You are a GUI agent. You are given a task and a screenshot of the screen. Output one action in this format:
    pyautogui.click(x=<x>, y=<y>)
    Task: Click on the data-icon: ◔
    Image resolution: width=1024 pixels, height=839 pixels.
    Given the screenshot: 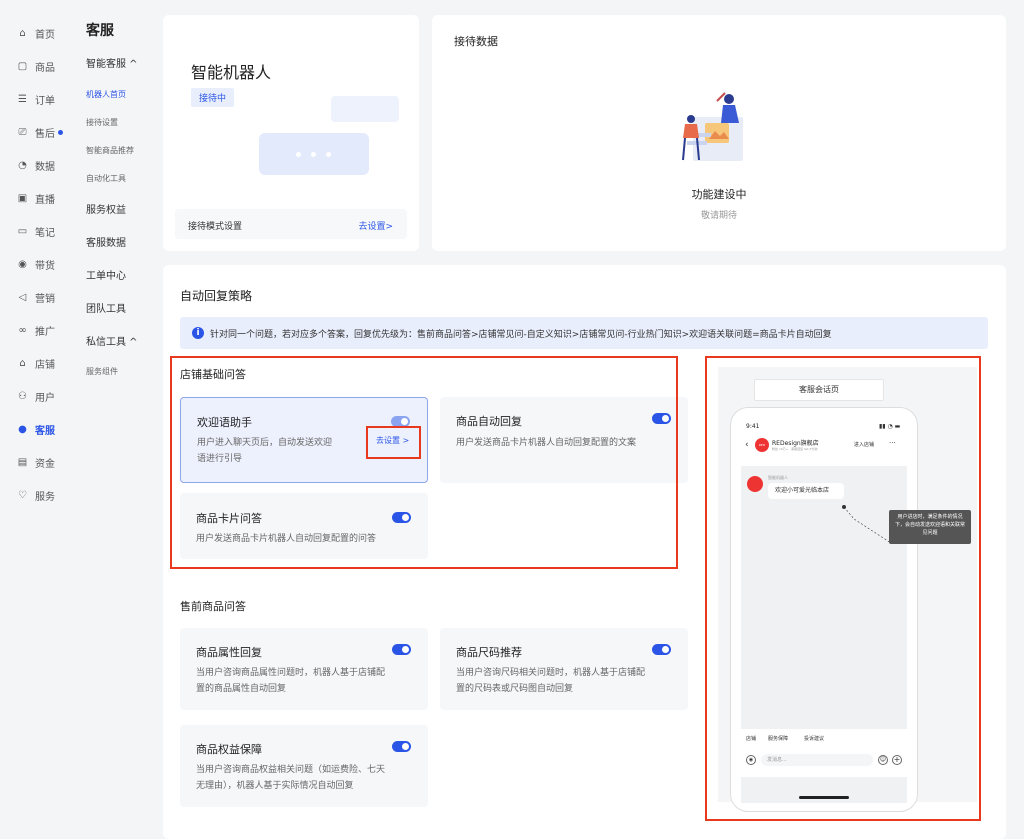 What is the action you would take?
    pyautogui.click(x=22, y=165)
    